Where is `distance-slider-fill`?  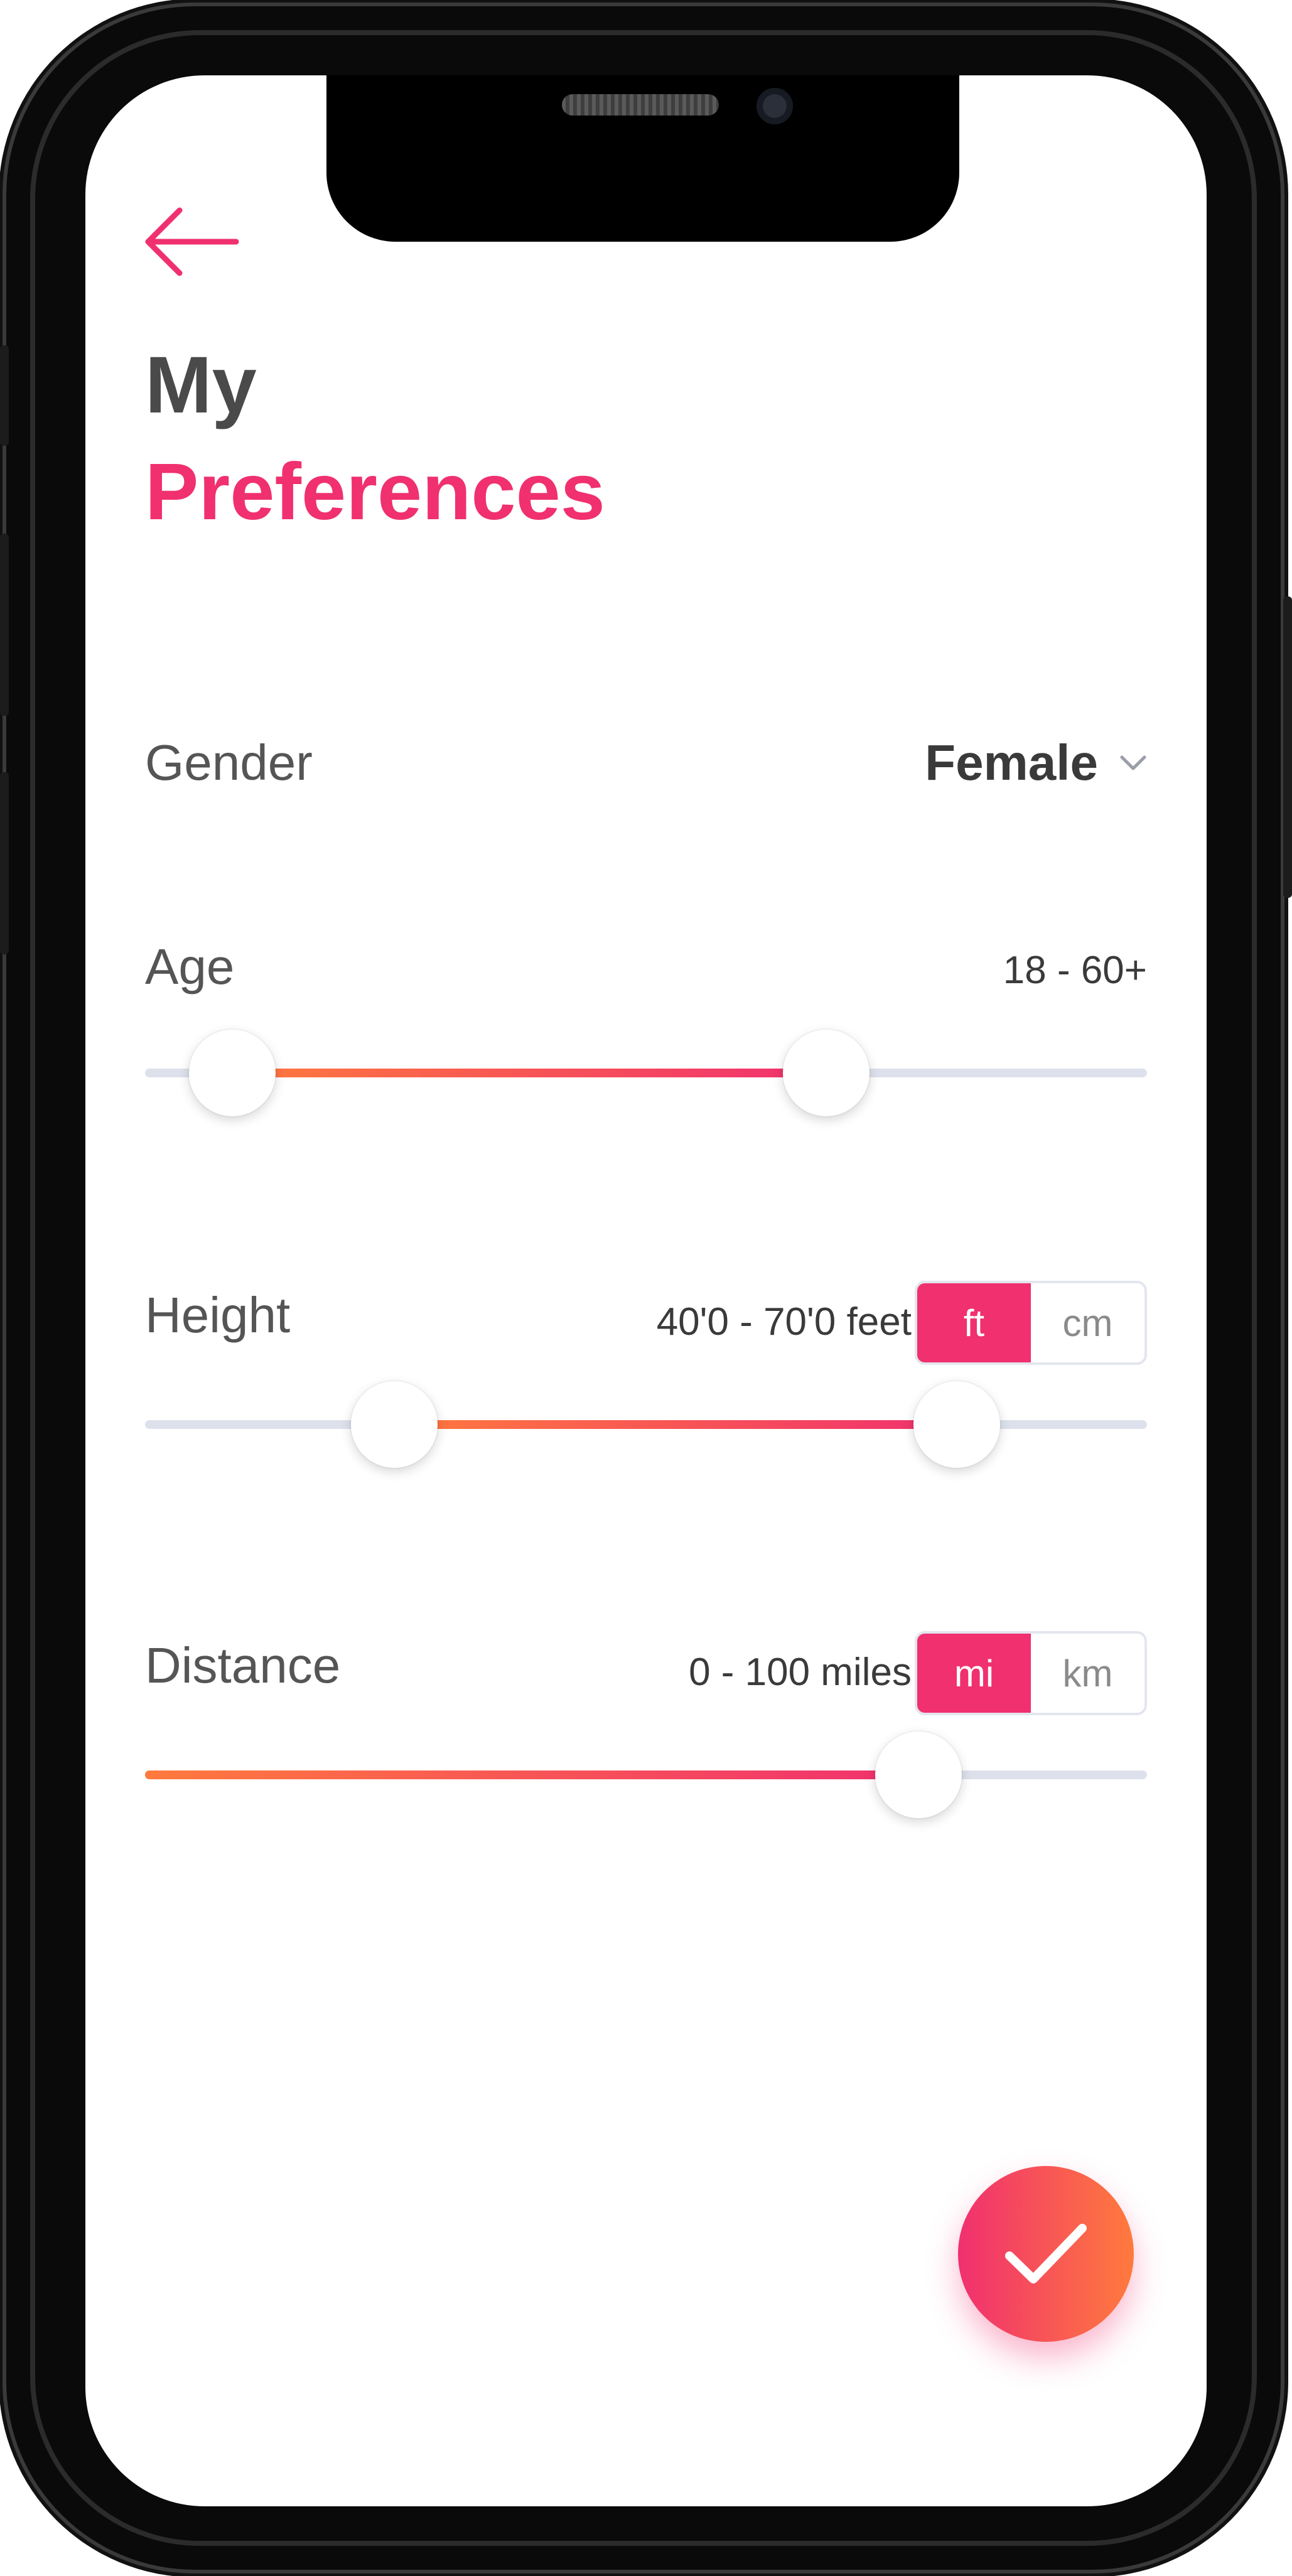 distance-slider-fill is located at coordinates (532, 1774).